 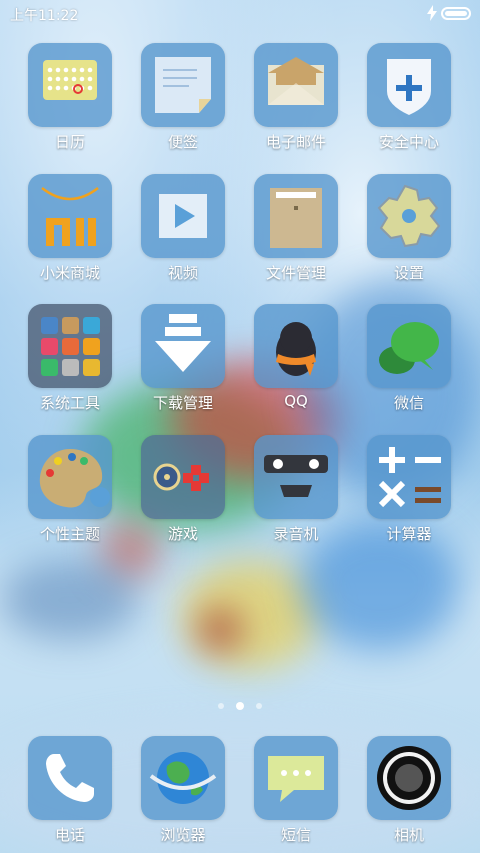 I want to click on app-label: 微信, so click(x=408, y=403).